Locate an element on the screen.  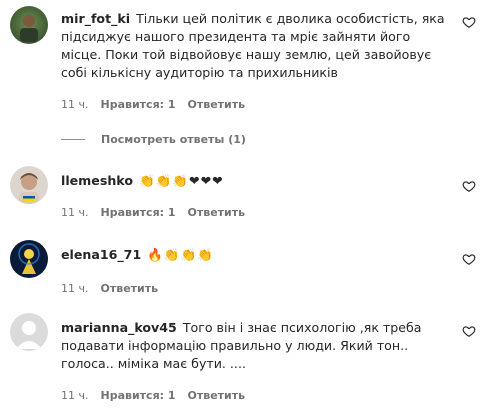
emoji-text: 🔥👏👏👏 is located at coordinates (180, 254).